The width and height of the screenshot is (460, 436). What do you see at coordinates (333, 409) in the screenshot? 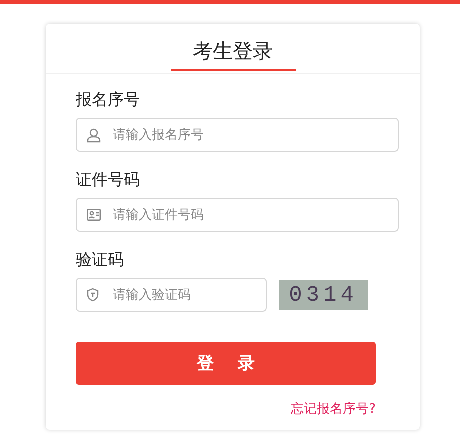
I see `forgot-link: 忘记报名序号?` at bounding box center [333, 409].